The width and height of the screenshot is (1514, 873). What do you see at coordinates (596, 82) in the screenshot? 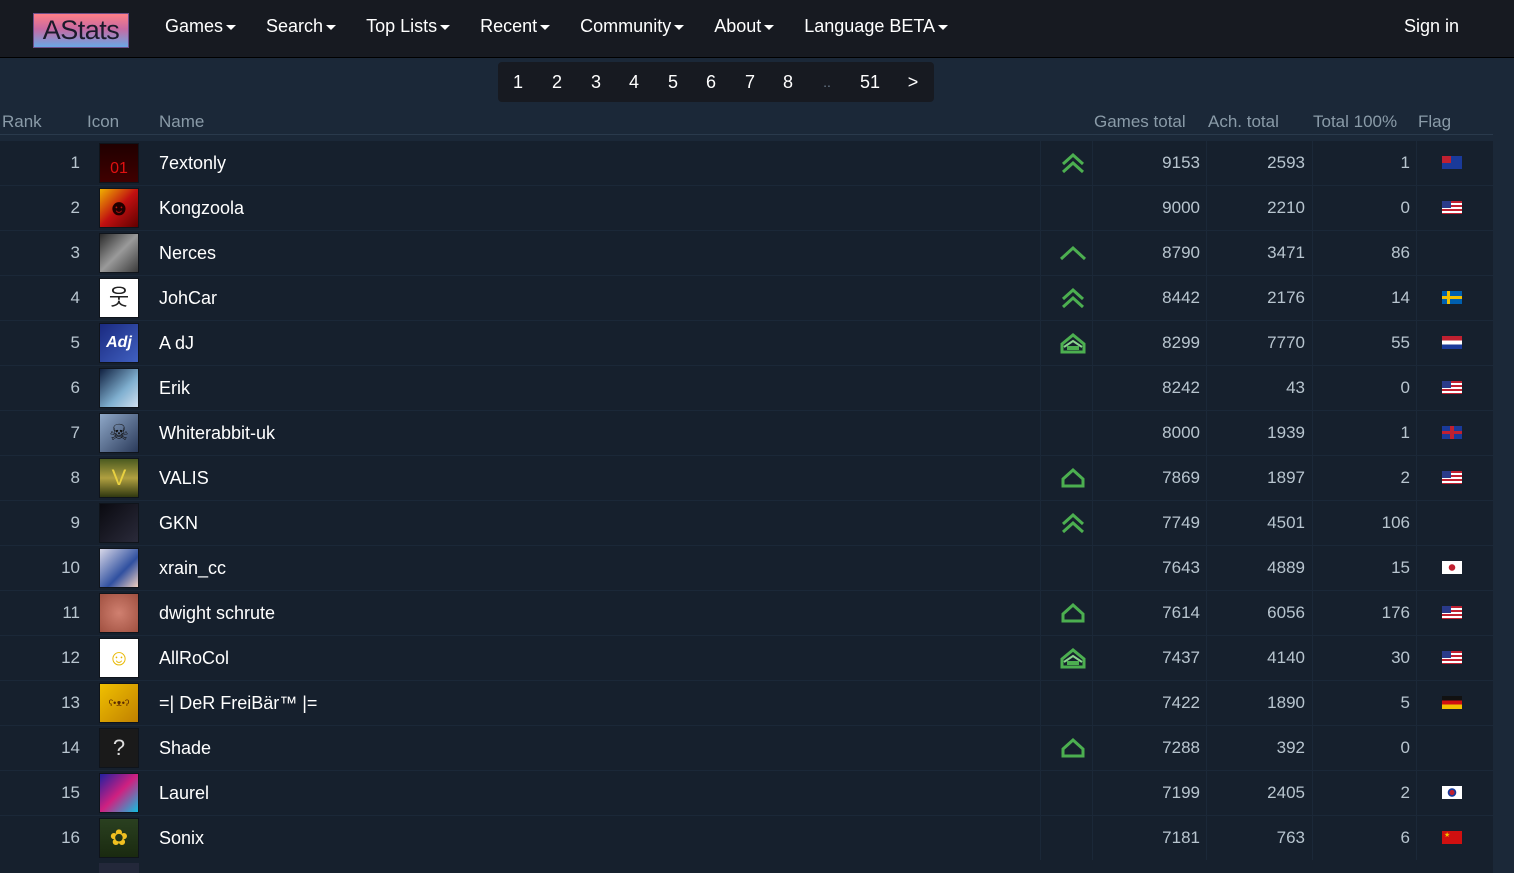
I see `page-link-3: 3` at bounding box center [596, 82].